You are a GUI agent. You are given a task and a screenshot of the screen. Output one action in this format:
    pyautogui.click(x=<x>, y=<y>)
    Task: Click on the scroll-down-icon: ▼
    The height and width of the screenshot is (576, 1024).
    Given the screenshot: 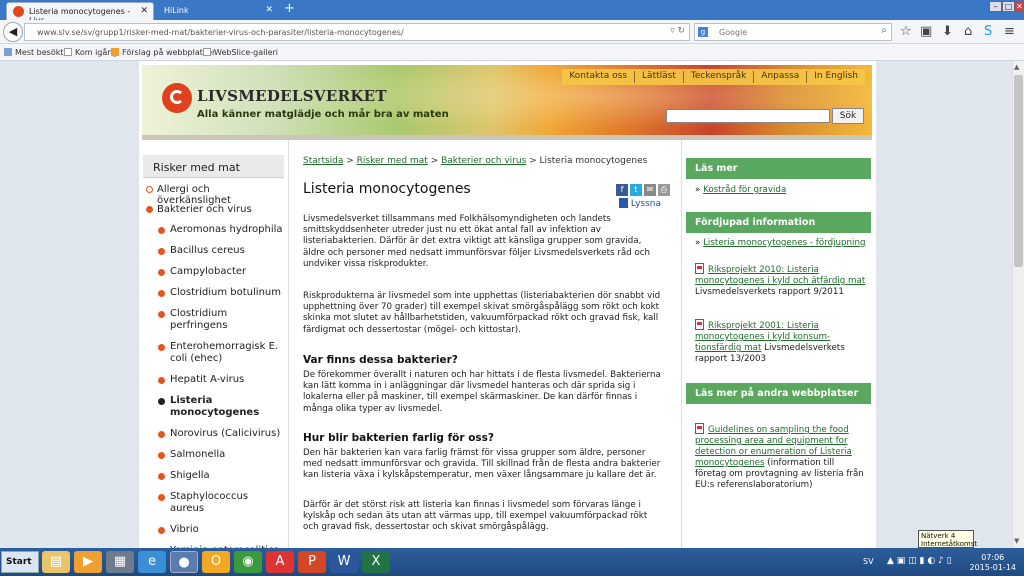 What is the action you would take?
    pyautogui.click(x=1016, y=541)
    